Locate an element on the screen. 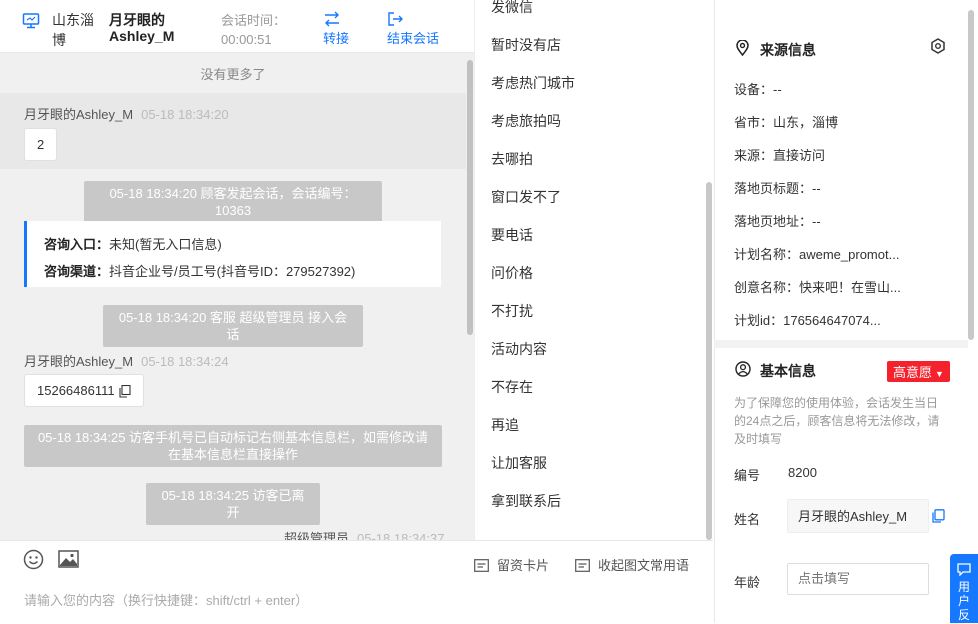 This screenshot has height=624, width=978. landing-title-row: 落地页标题：-- is located at coordinates (777, 188).